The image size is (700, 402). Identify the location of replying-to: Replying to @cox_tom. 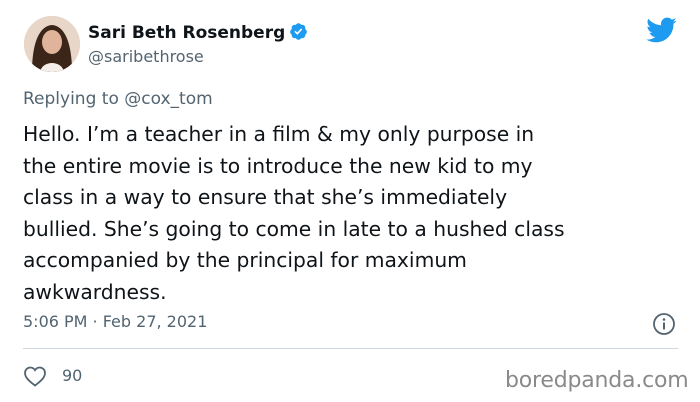
(118, 99).